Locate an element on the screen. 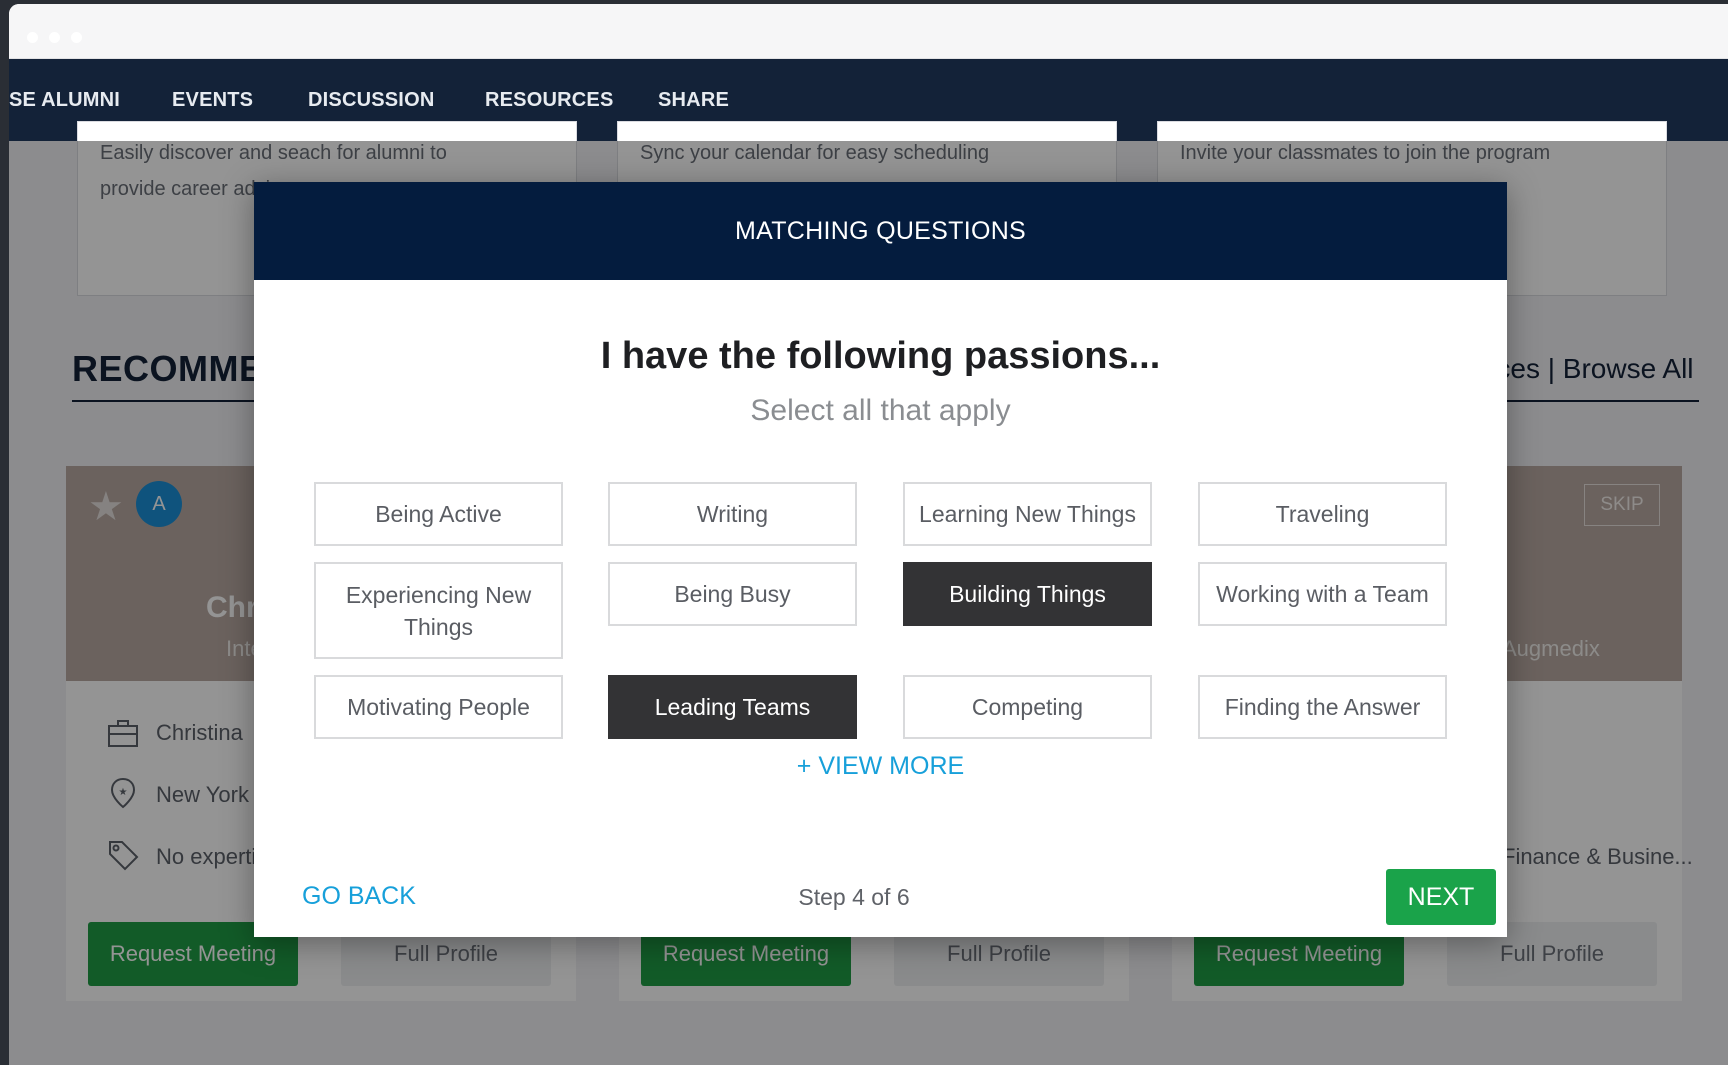  option-competing: Competing is located at coordinates (1027, 707).